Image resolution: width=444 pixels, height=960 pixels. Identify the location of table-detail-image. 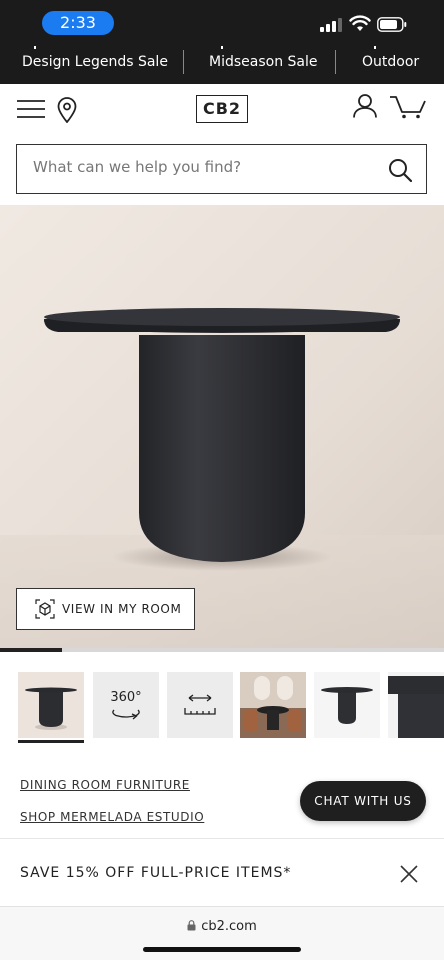
(416, 705).